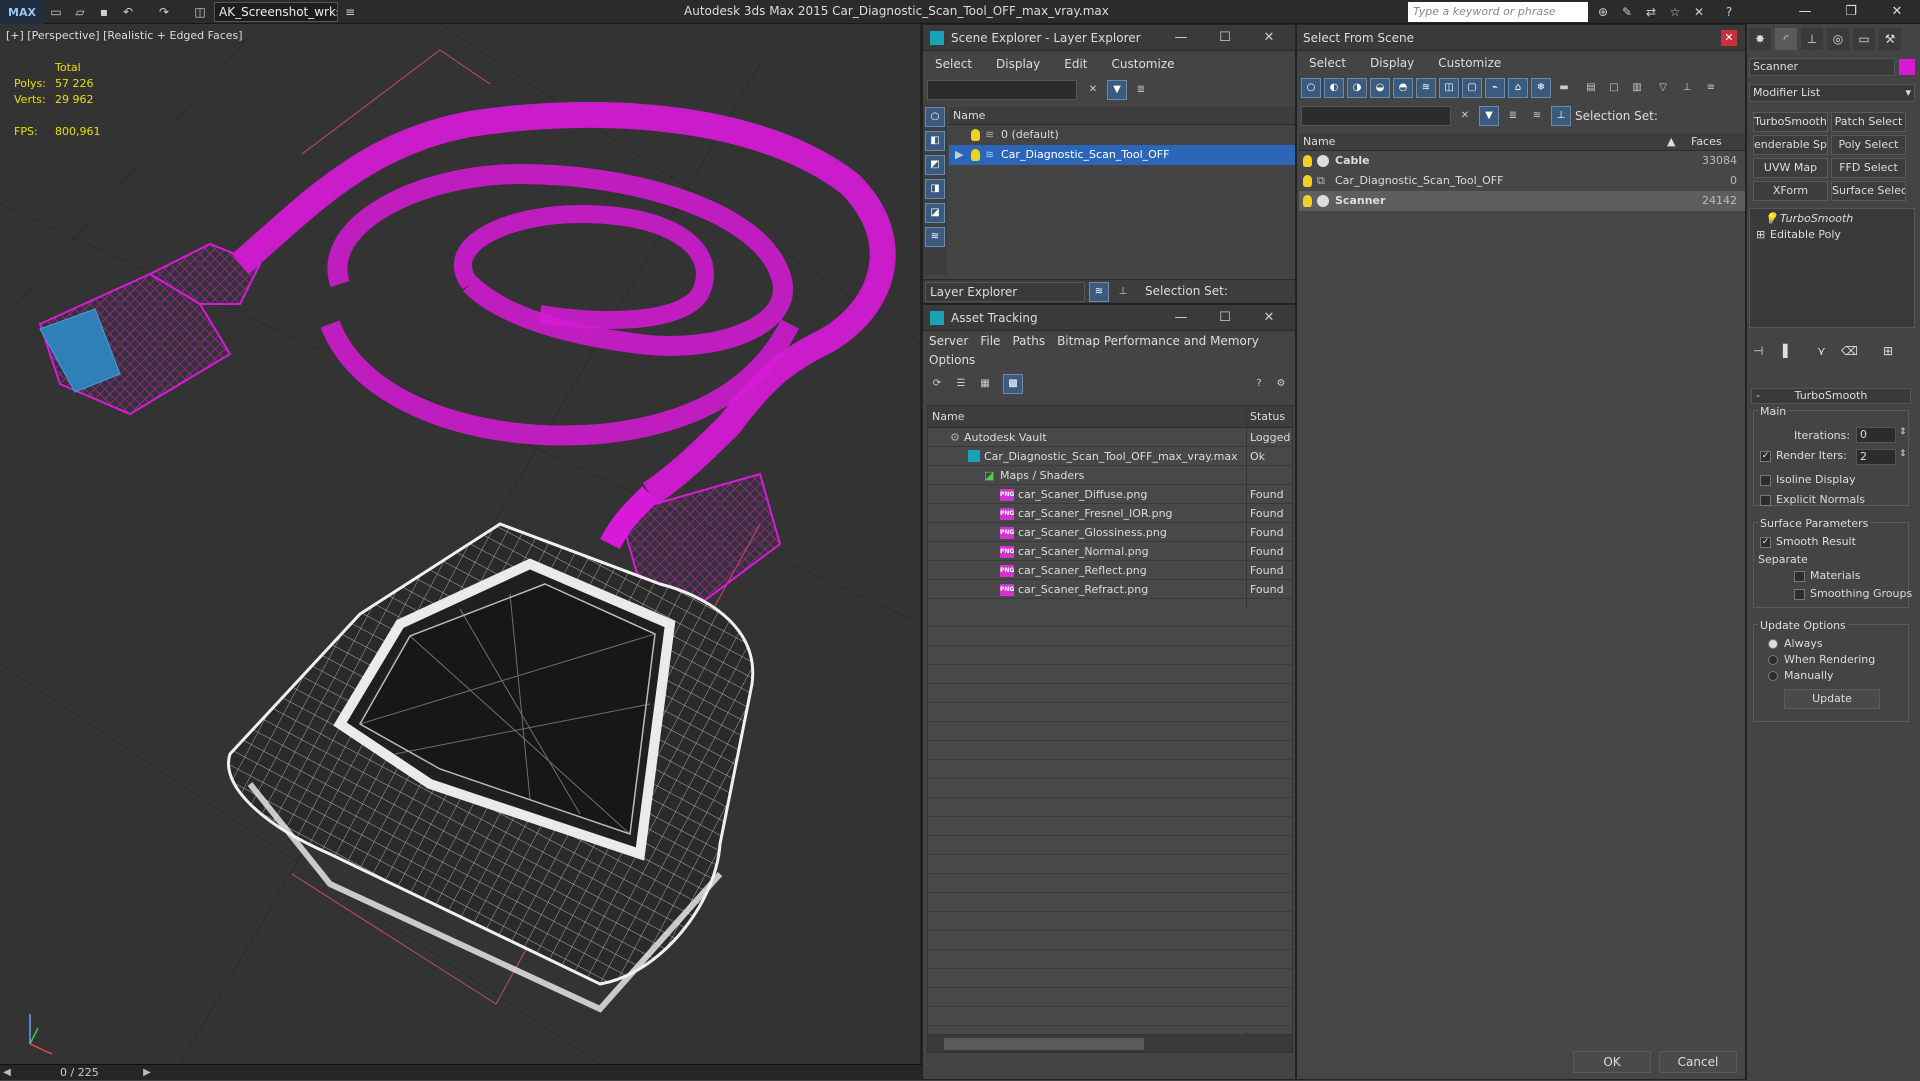 The height and width of the screenshot is (1081, 1920). I want to click on always-radio, so click(1773, 644).